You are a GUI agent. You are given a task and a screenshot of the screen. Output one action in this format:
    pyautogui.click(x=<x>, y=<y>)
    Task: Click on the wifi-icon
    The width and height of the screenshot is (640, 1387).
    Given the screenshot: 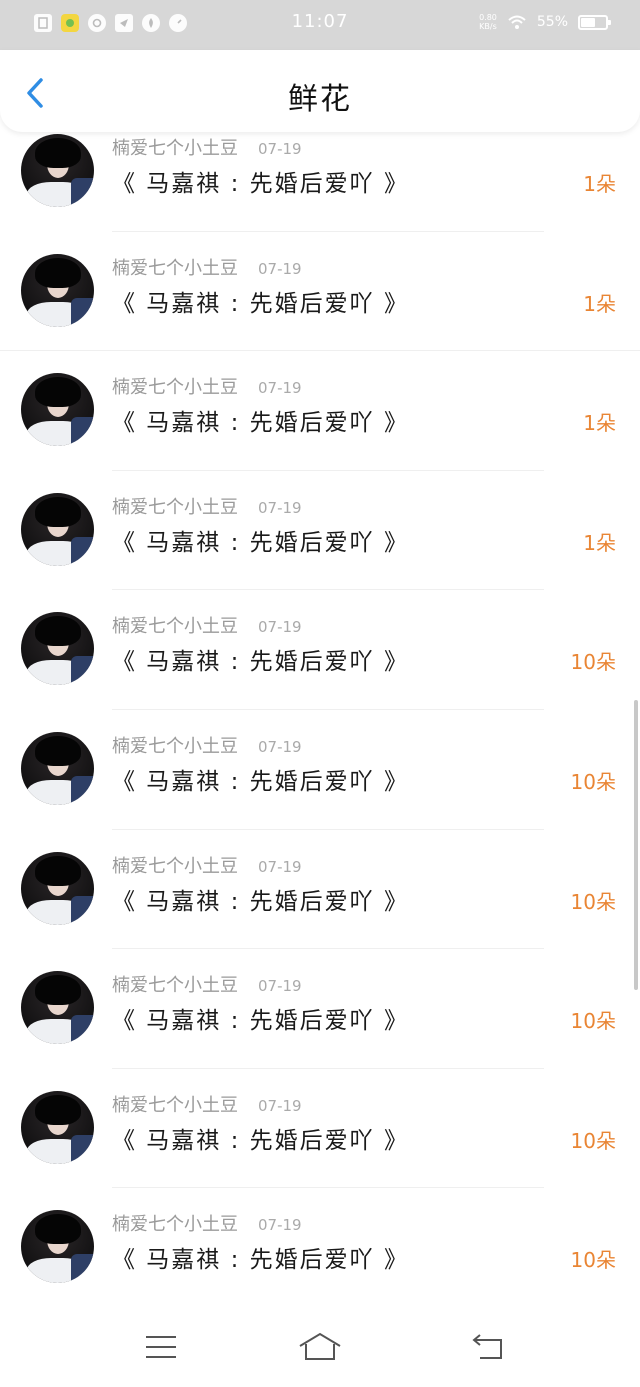 What is the action you would take?
    pyautogui.click(x=517, y=22)
    